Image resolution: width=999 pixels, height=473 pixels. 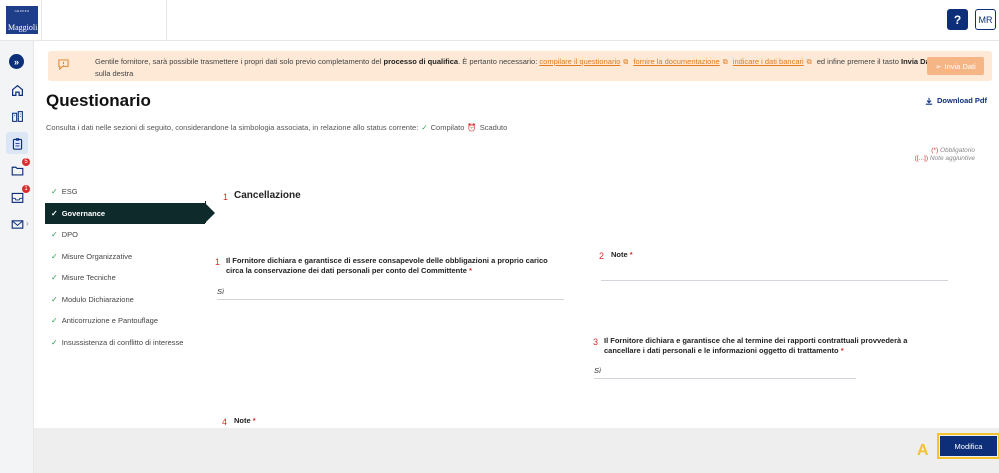 What do you see at coordinates (962, 100) in the screenshot?
I see `download-pdf-label: Download Pdf` at bounding box center [962, 100].